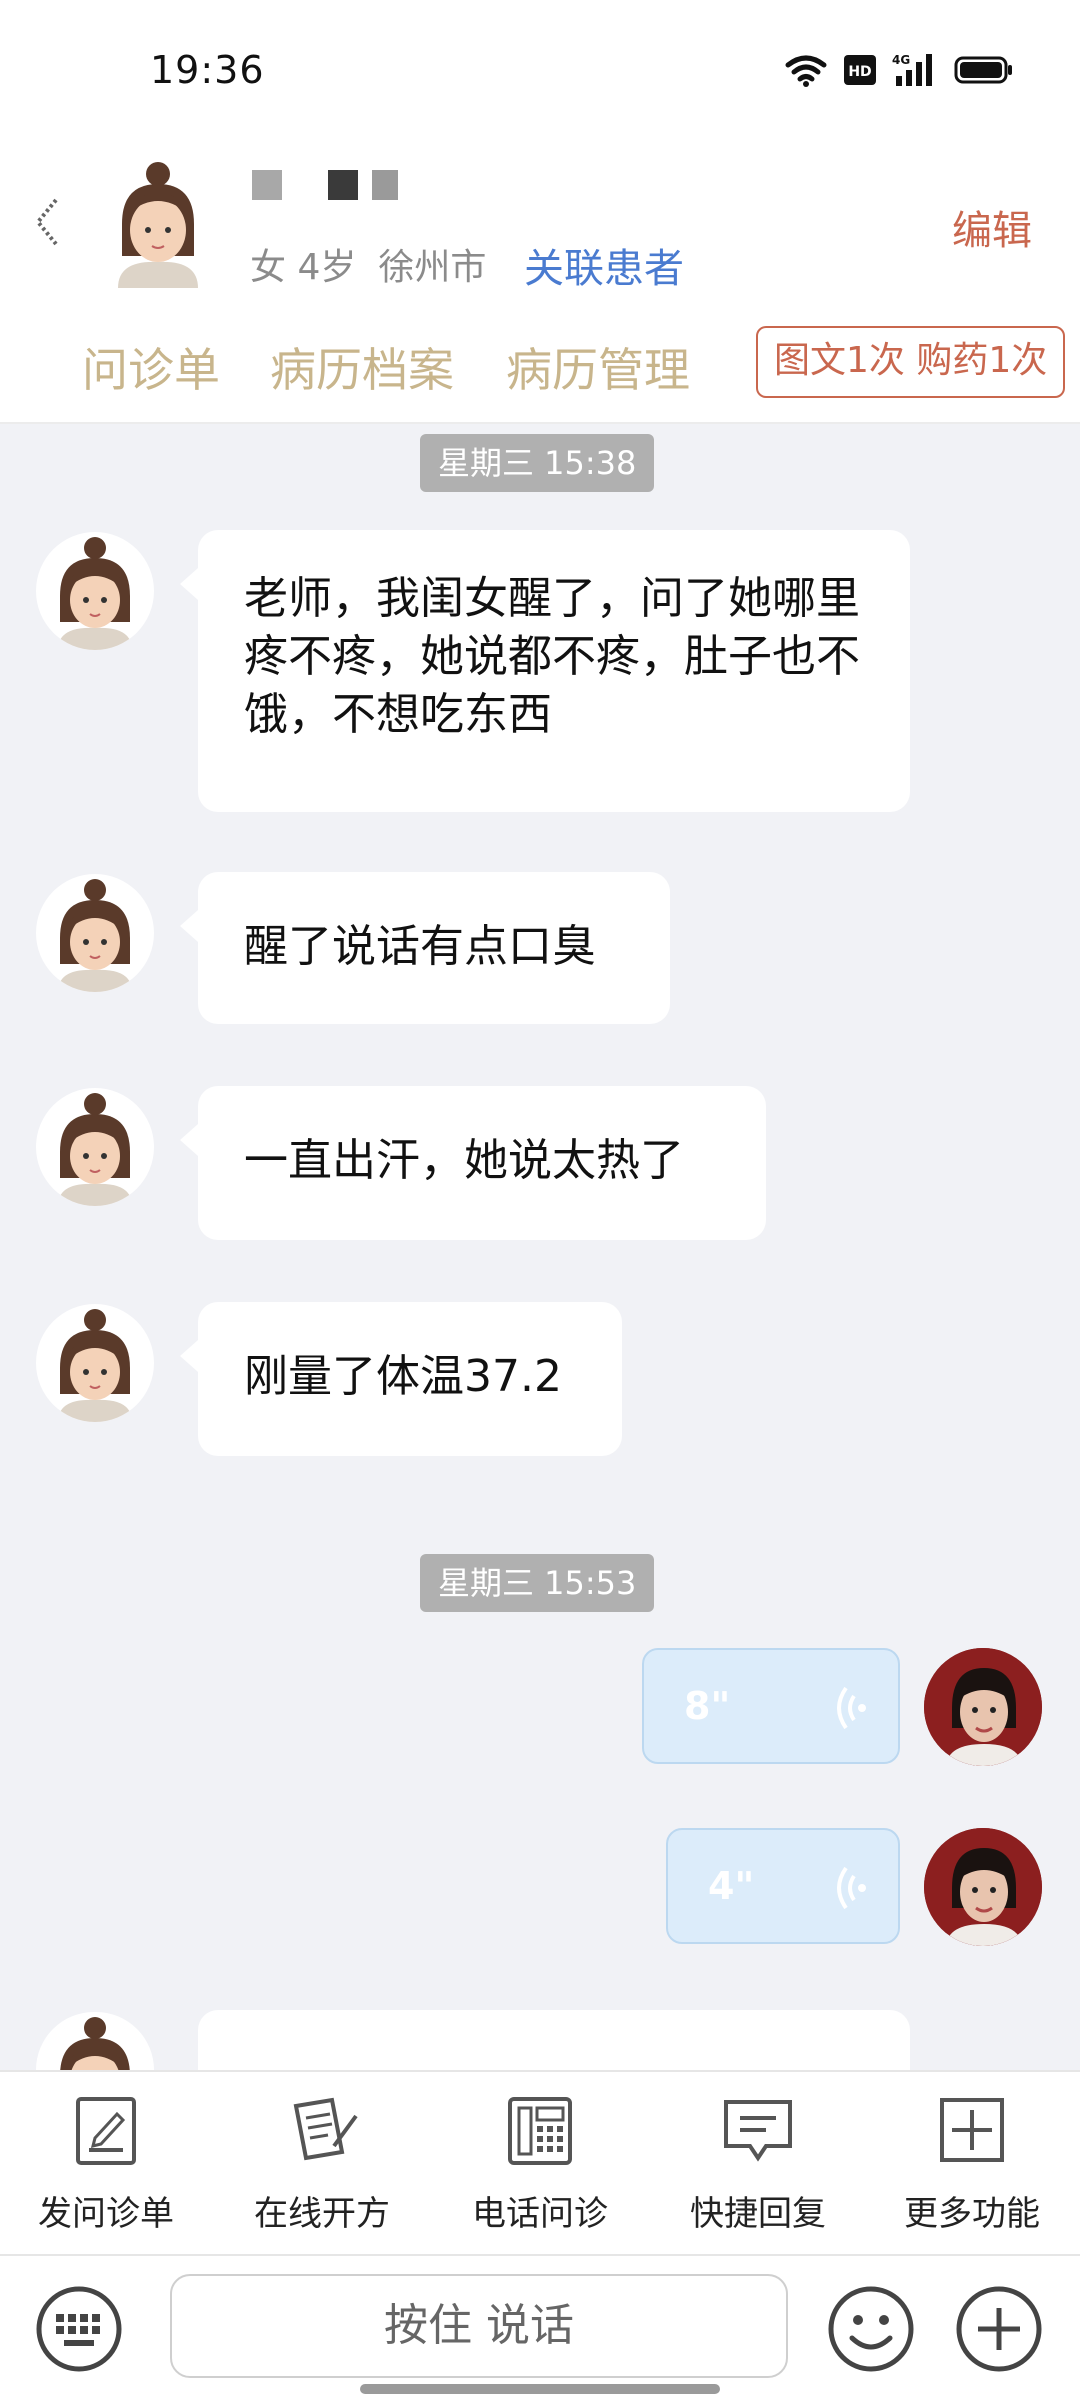  What do you see at coordinates (151, 367) in the screenshot?
I see `tab-consultation-form: 问诊单` at bounding box center [151, 367].